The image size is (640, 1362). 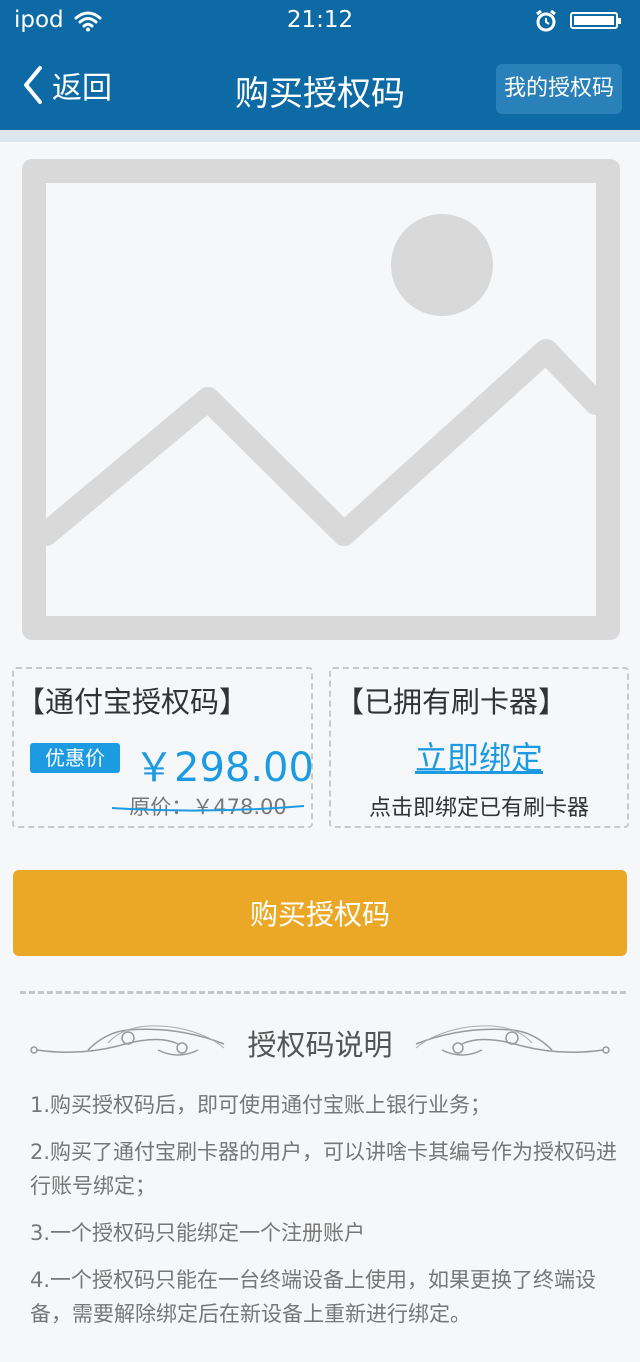 What do you see at coordinates (451, 702) in the screenshot?
I see `bind-reader-card-title: 【已拥有刷卡器】` at bounding box center [451, 702].